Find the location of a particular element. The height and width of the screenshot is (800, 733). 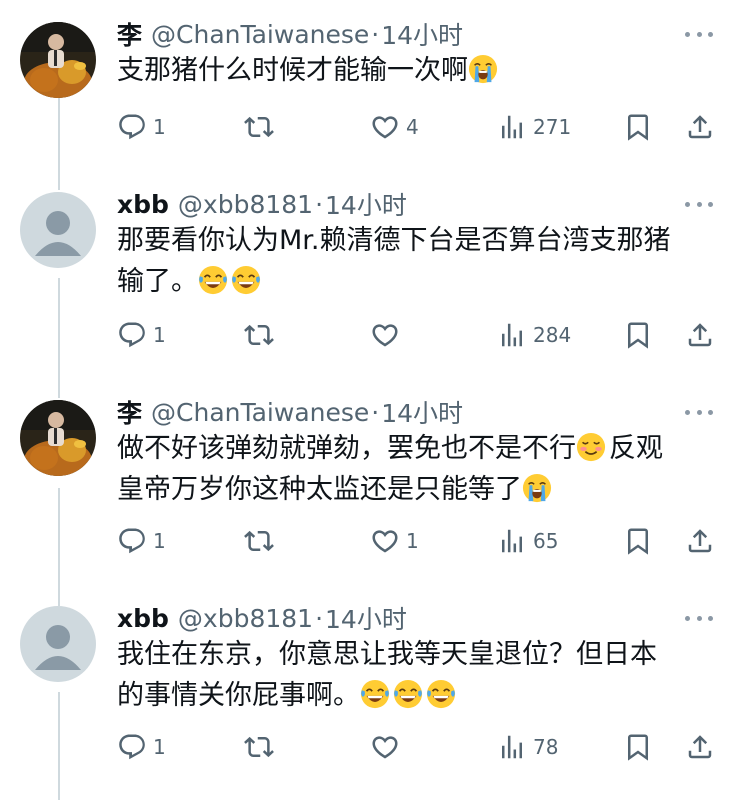

smiling-blush-emoji-icon is located at coordinates (591, 447).